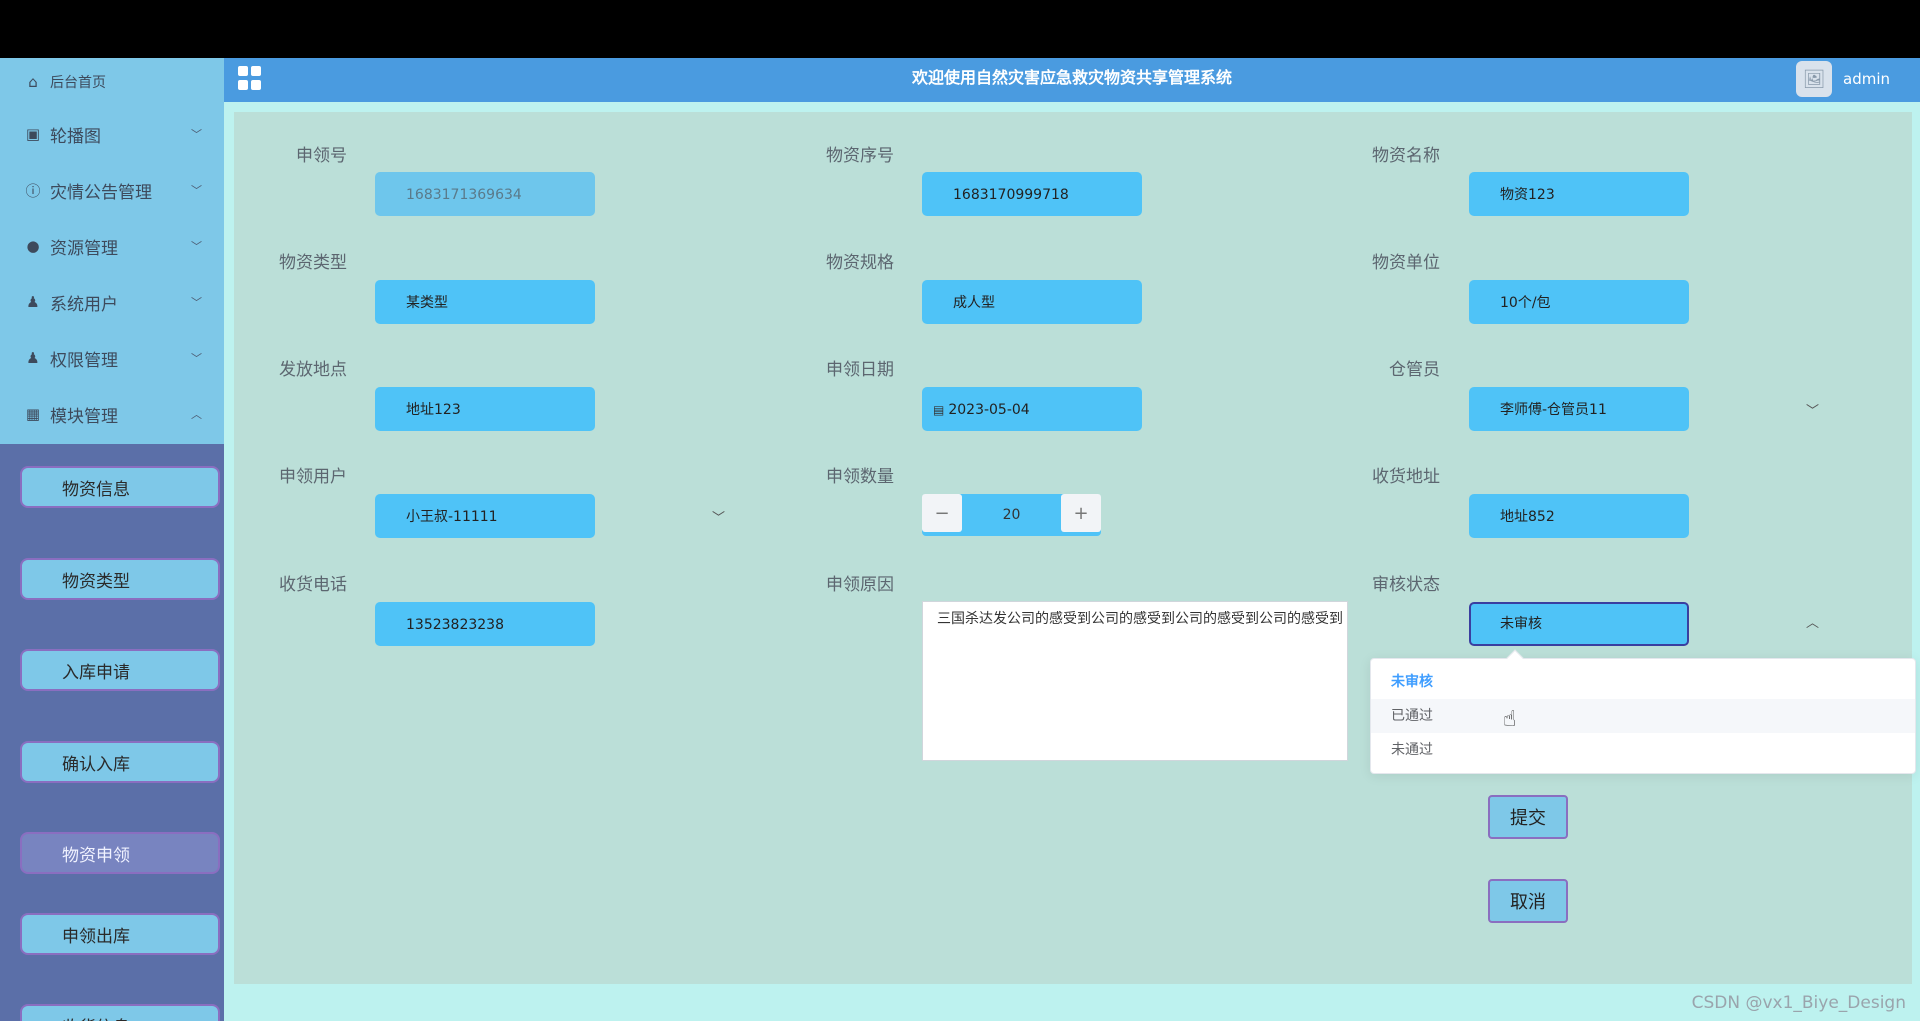 The height and width of the screenshot is (1021, 1920). Describe the element at coordinates (1032, 302) in the screenshot. I see `item-spec-field: 成人型` at that location.